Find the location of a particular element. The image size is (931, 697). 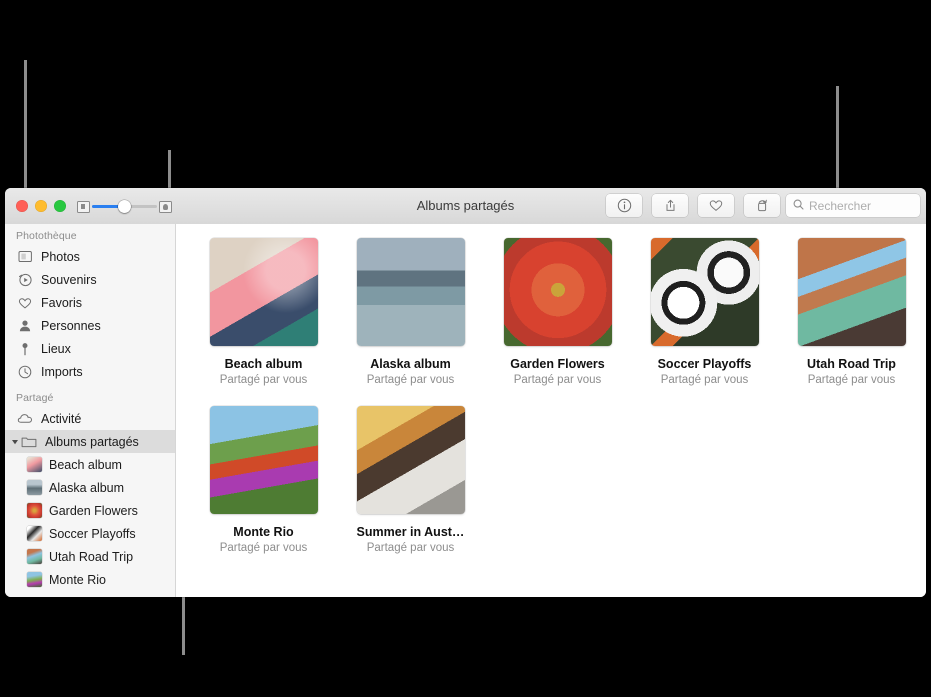

search-placeholder: Rechercher is located at coordinates (840, 205).